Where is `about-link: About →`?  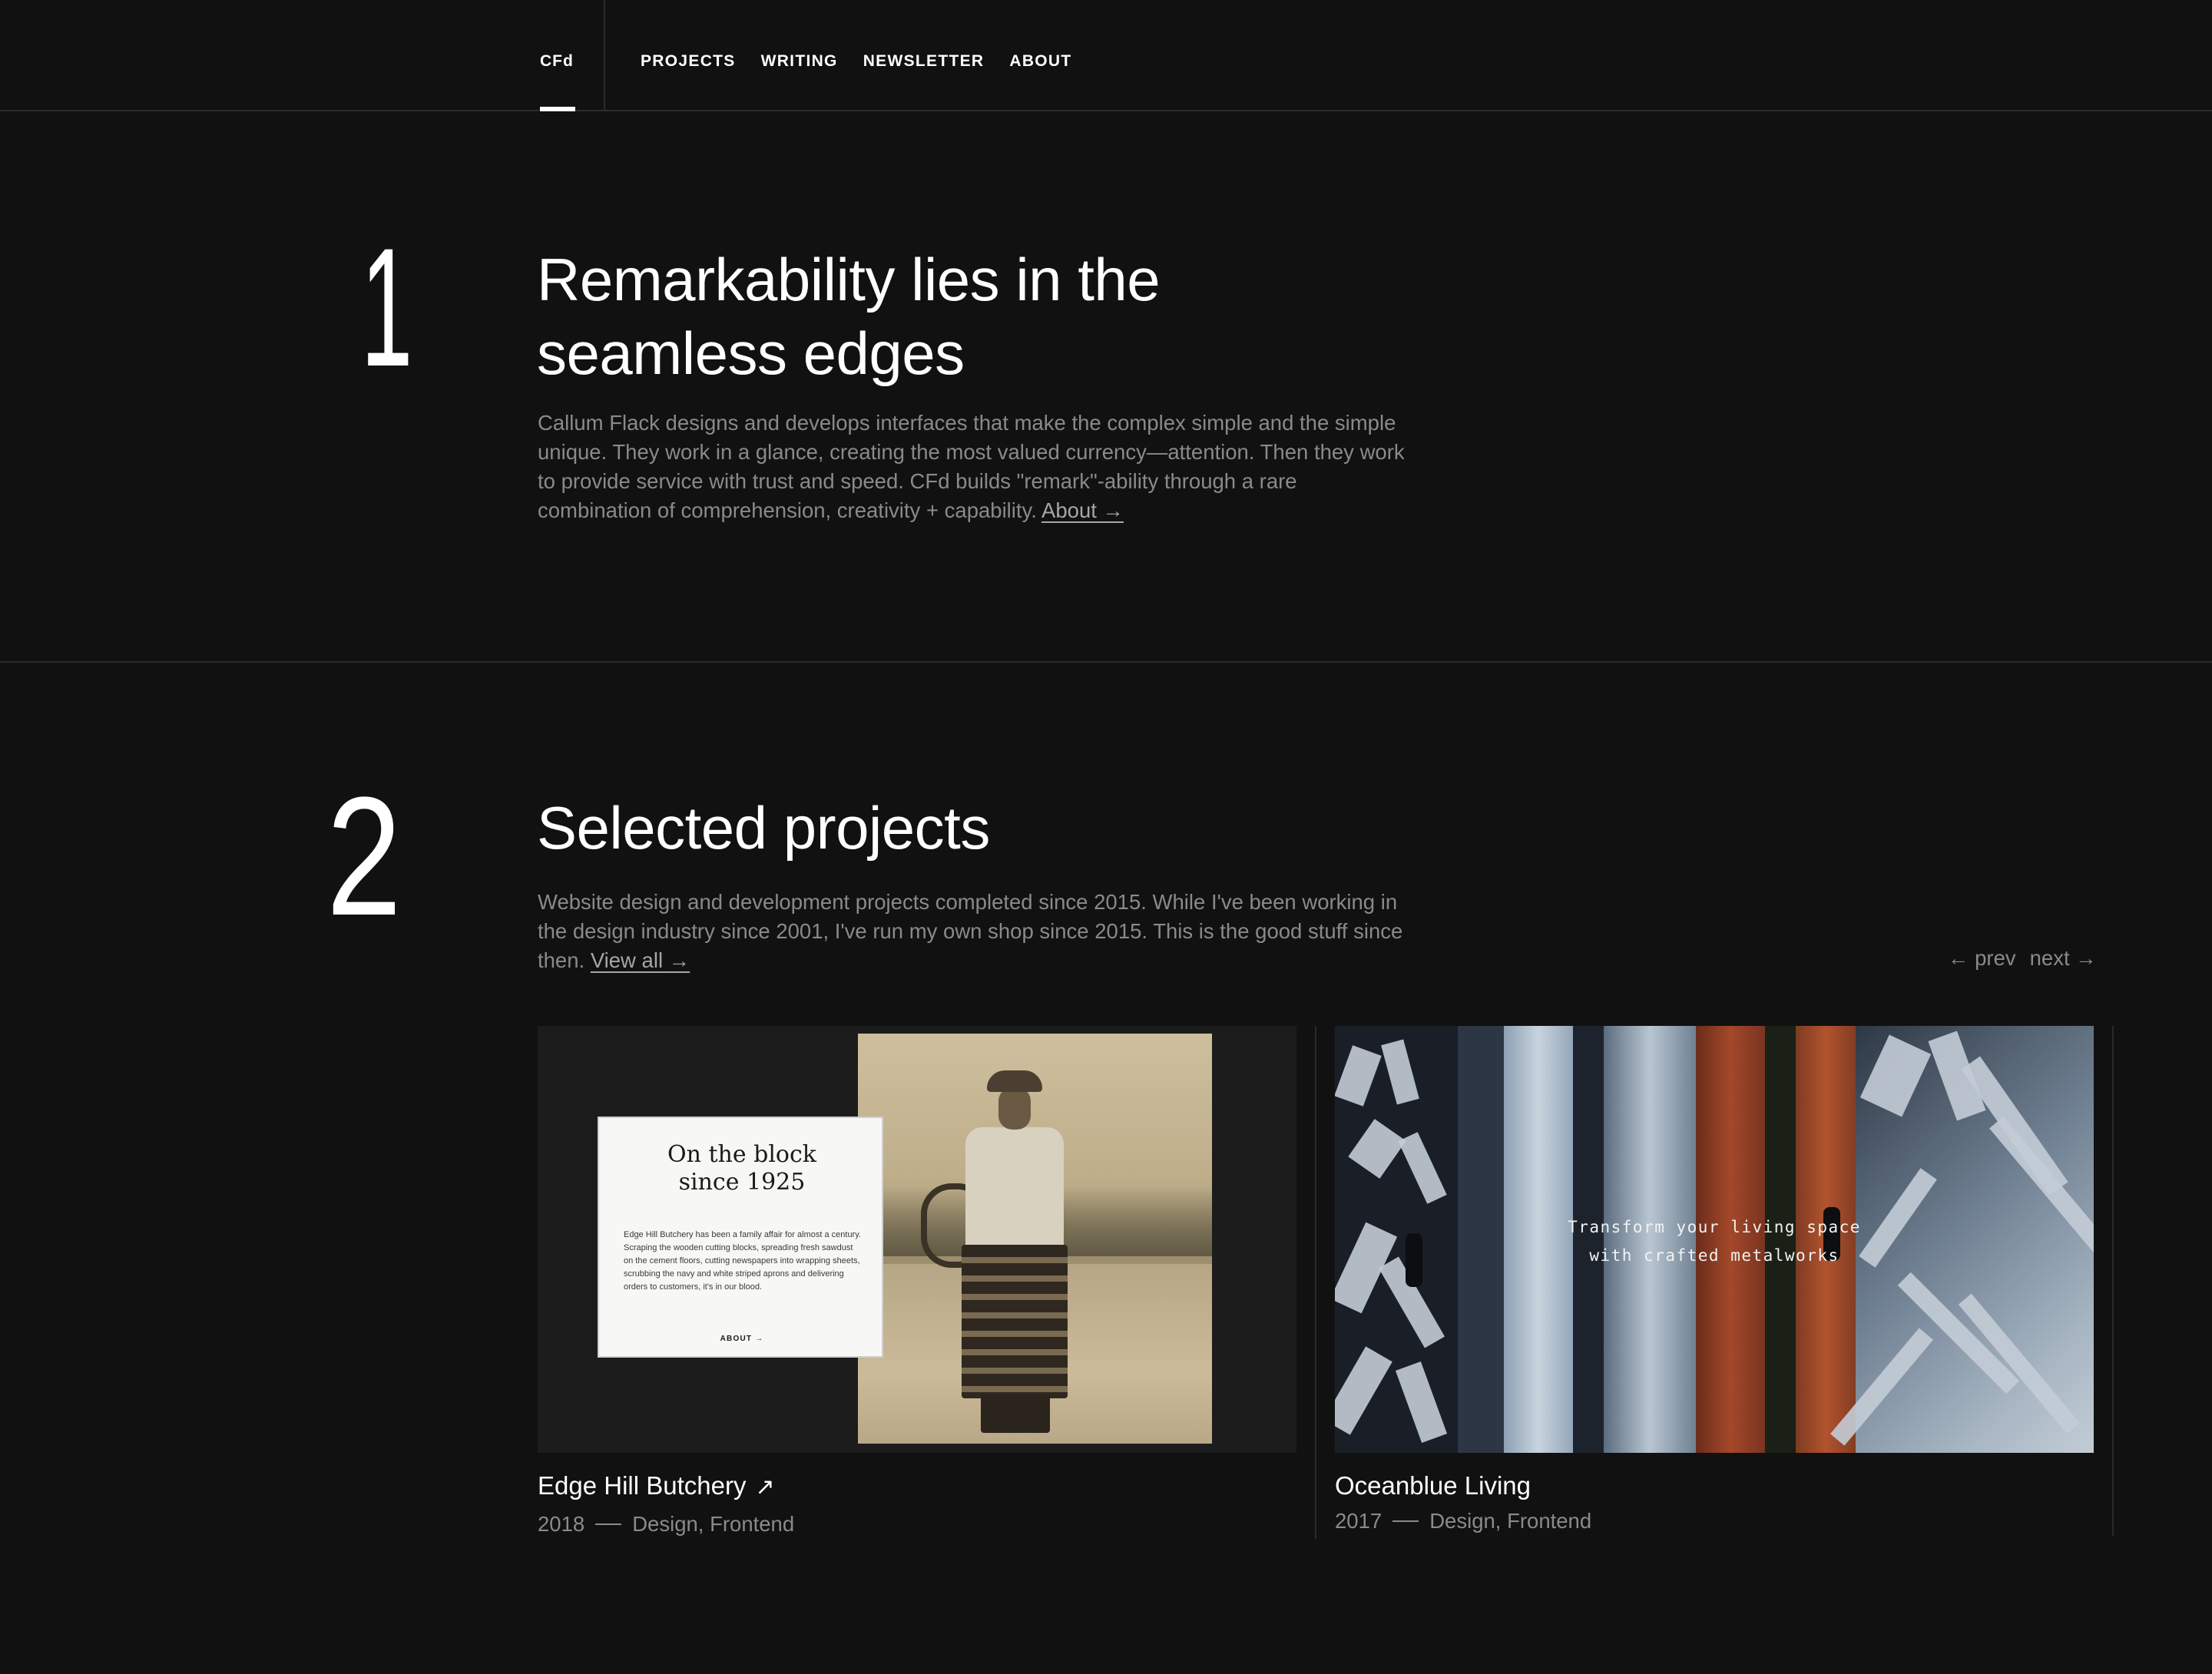 about-link: About → is located at coordinates (1082, 510).